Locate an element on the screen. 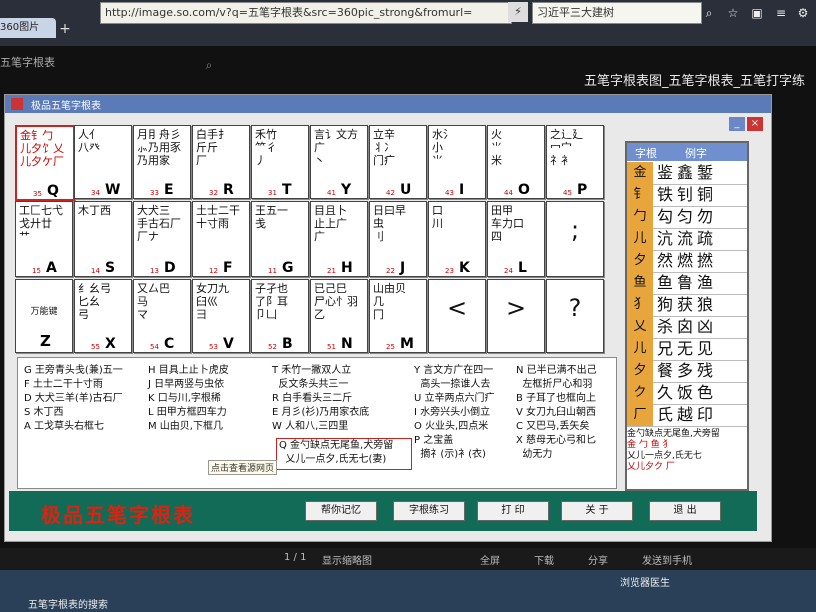 Image resolution: width=816 pixels, height=612 pixels. lightning-icon: ⚡ is located at coordinates (518, 12).